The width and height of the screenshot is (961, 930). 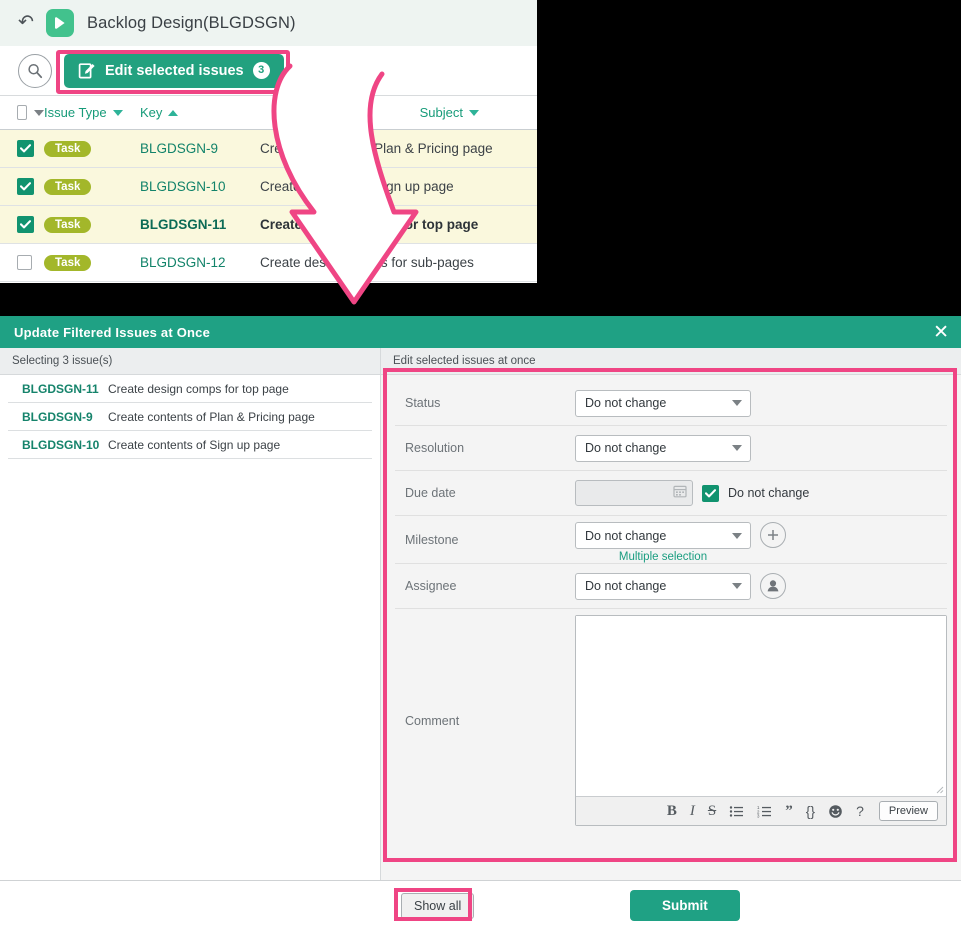 I want to click on bullet-list-icon, so click(x=736, y=811).